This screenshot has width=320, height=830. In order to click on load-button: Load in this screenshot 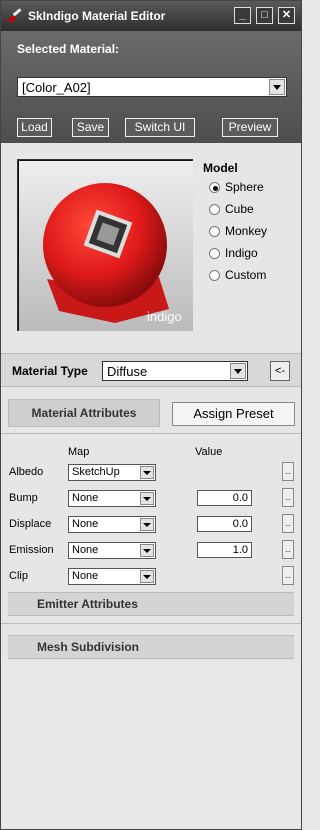, I will do `click(34, 127)`.